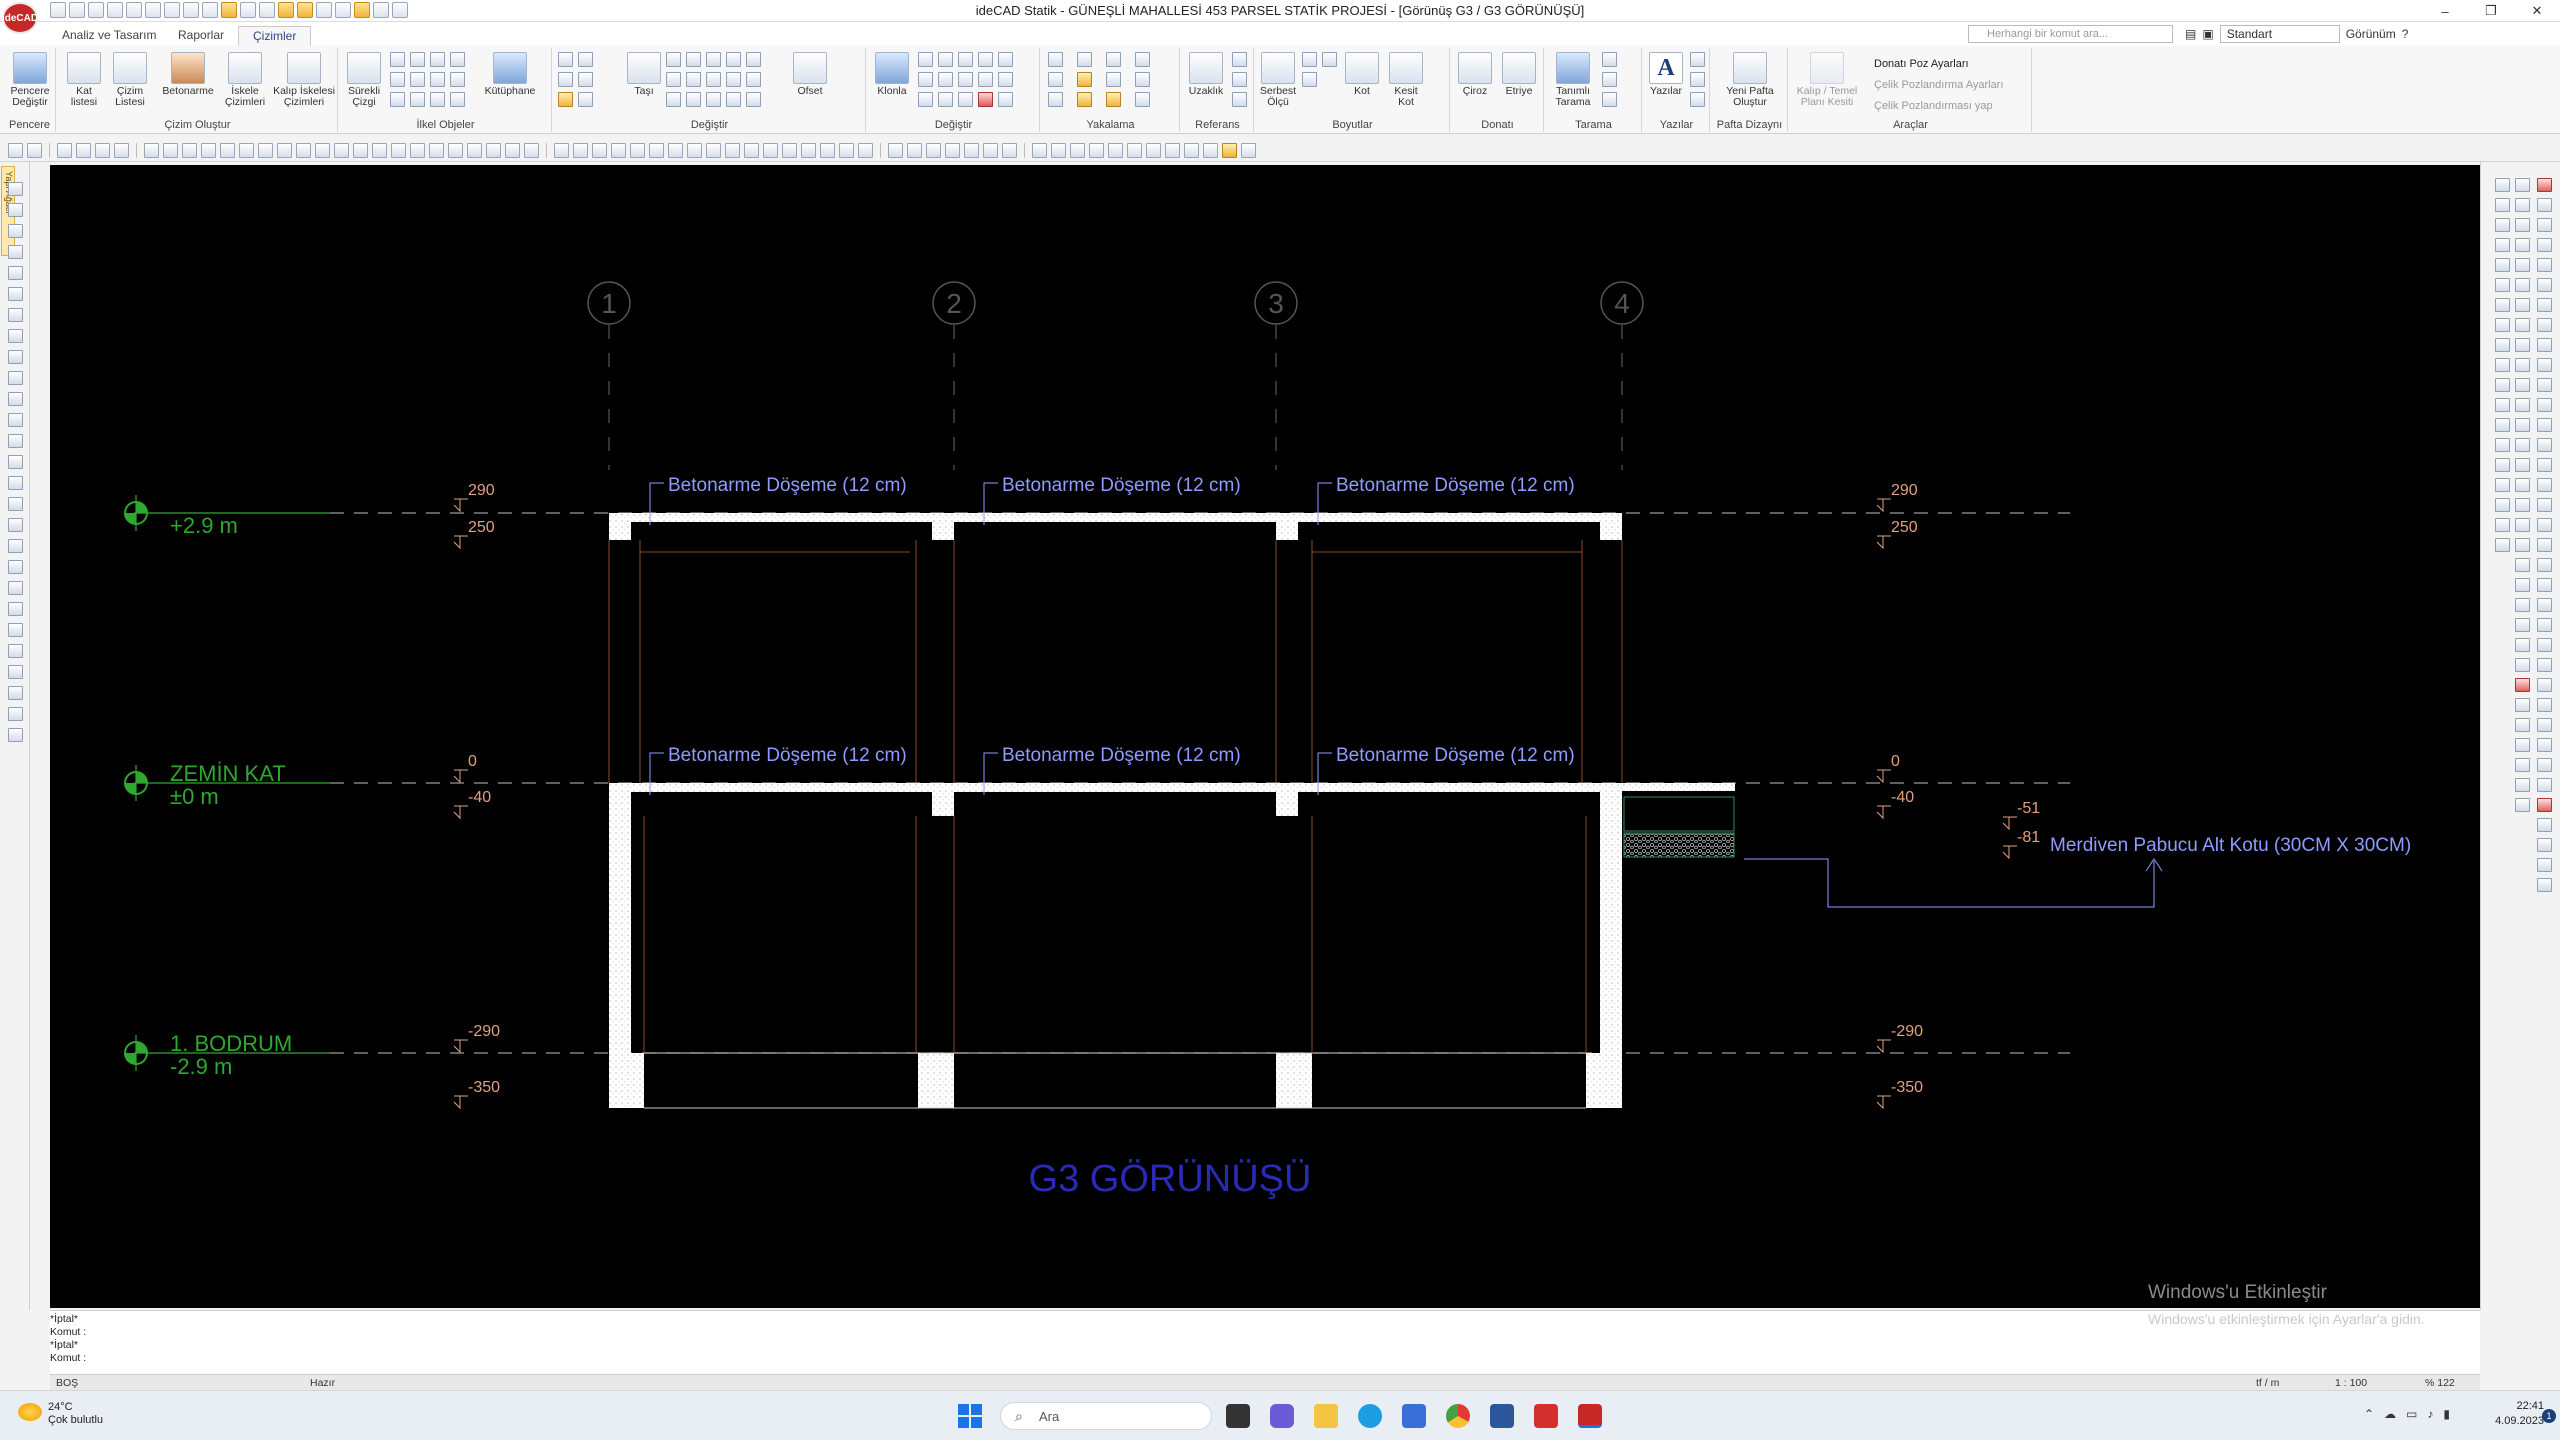  I want to click on rotate-icon, so click(673, 59).